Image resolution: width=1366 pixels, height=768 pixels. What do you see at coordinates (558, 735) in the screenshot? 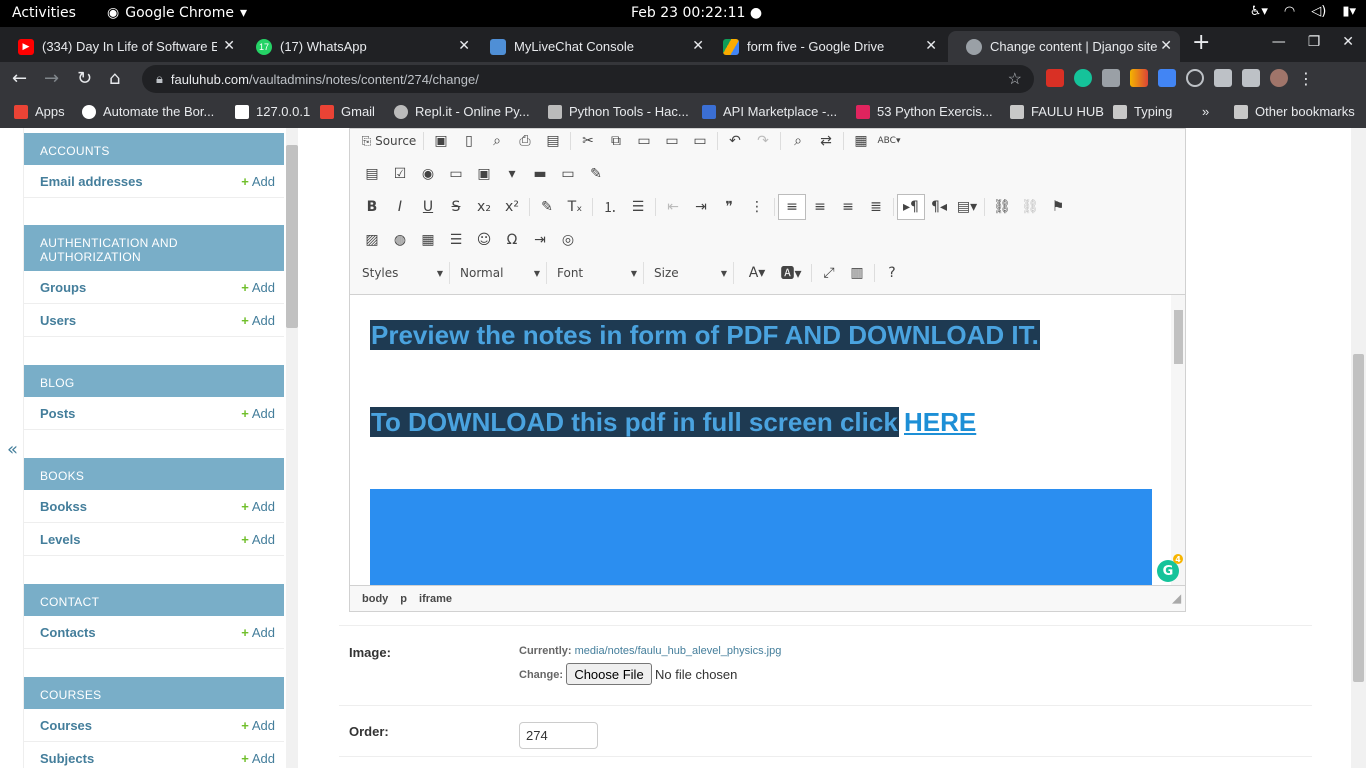
I see `order-input: 274` at bounding box center [558, 735].